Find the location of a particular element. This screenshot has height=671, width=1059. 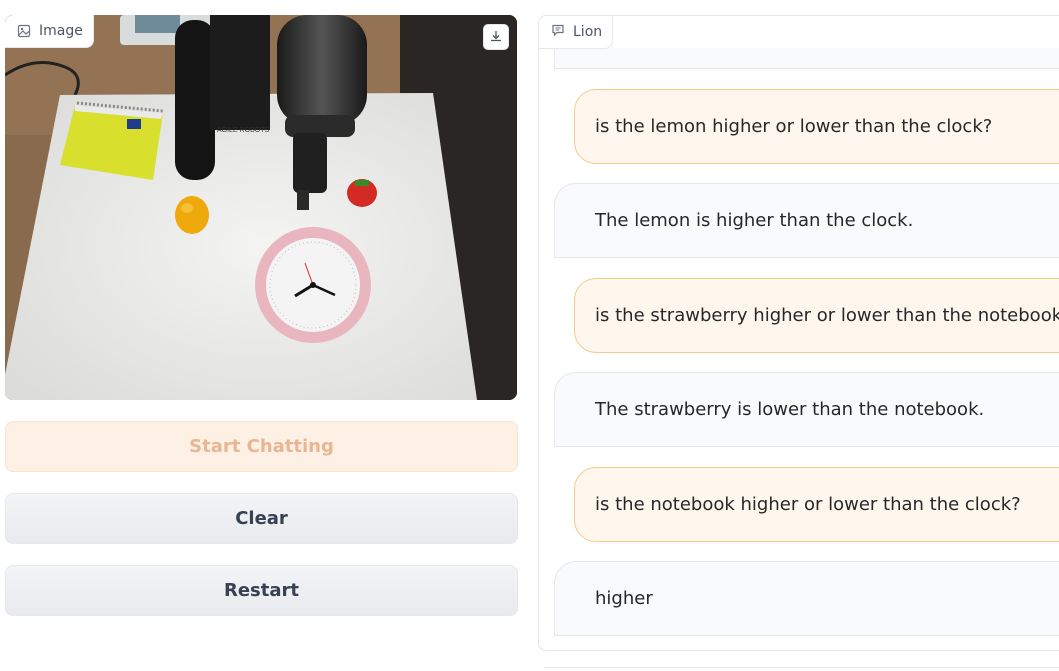

image-label-text: Image is located at coordinates (61, 31).